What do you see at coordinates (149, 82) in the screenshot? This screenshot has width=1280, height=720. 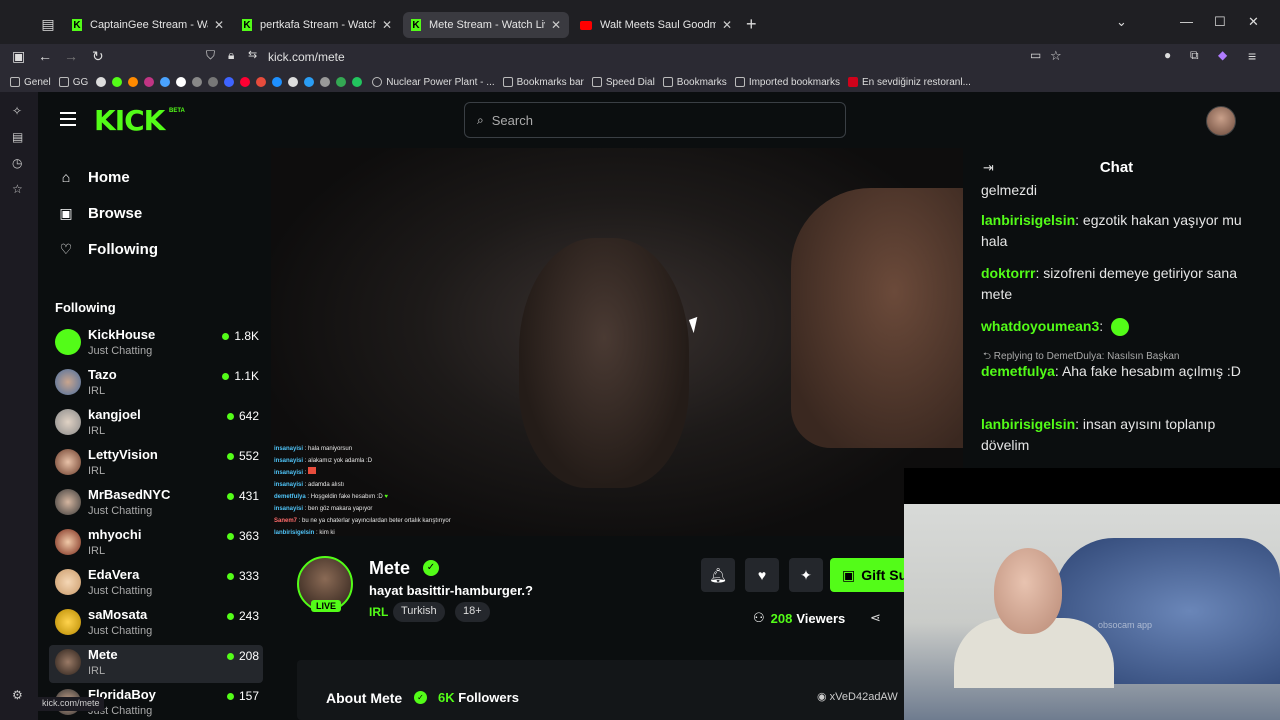 I see `instagram-icon` at bounding box center [149, 82].